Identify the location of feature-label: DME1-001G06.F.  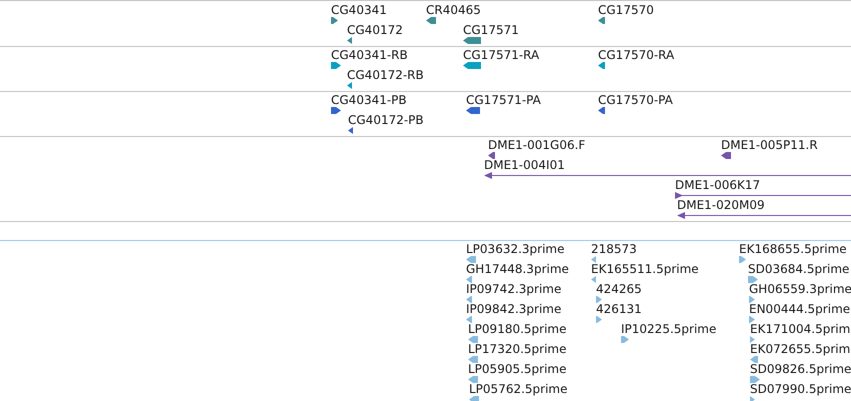
(537, 145).